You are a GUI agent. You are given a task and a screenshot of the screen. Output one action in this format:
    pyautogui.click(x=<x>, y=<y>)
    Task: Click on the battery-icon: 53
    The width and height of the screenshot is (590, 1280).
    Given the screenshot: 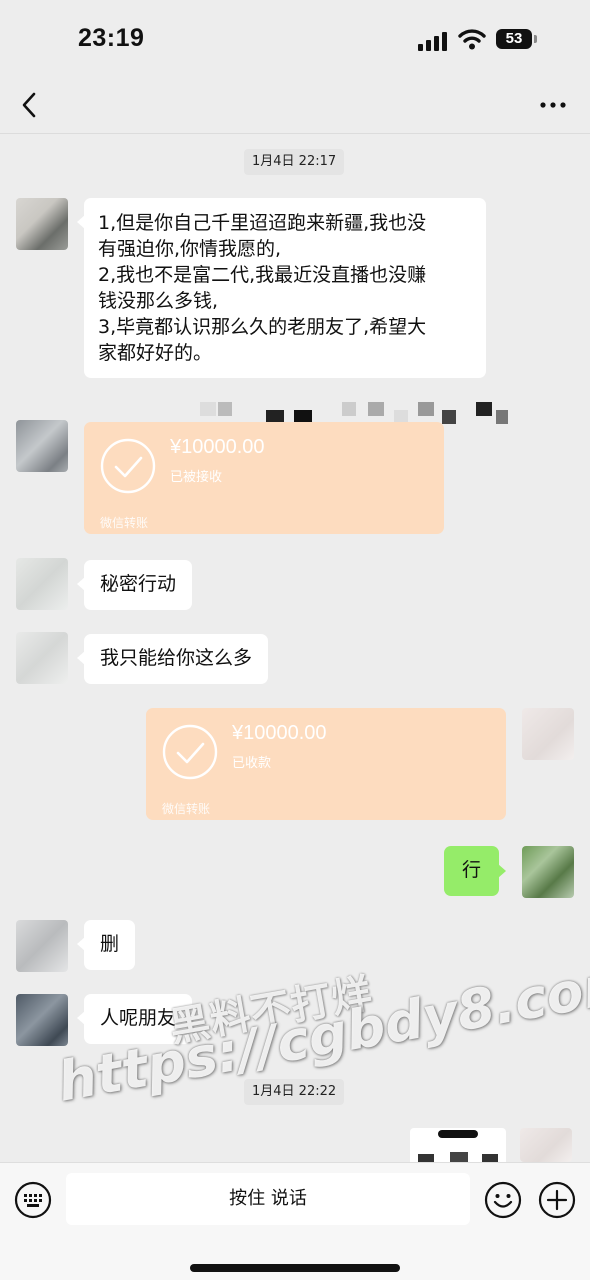 What is the action you would take?
    pyautogui.click(x=514, y=39)
    